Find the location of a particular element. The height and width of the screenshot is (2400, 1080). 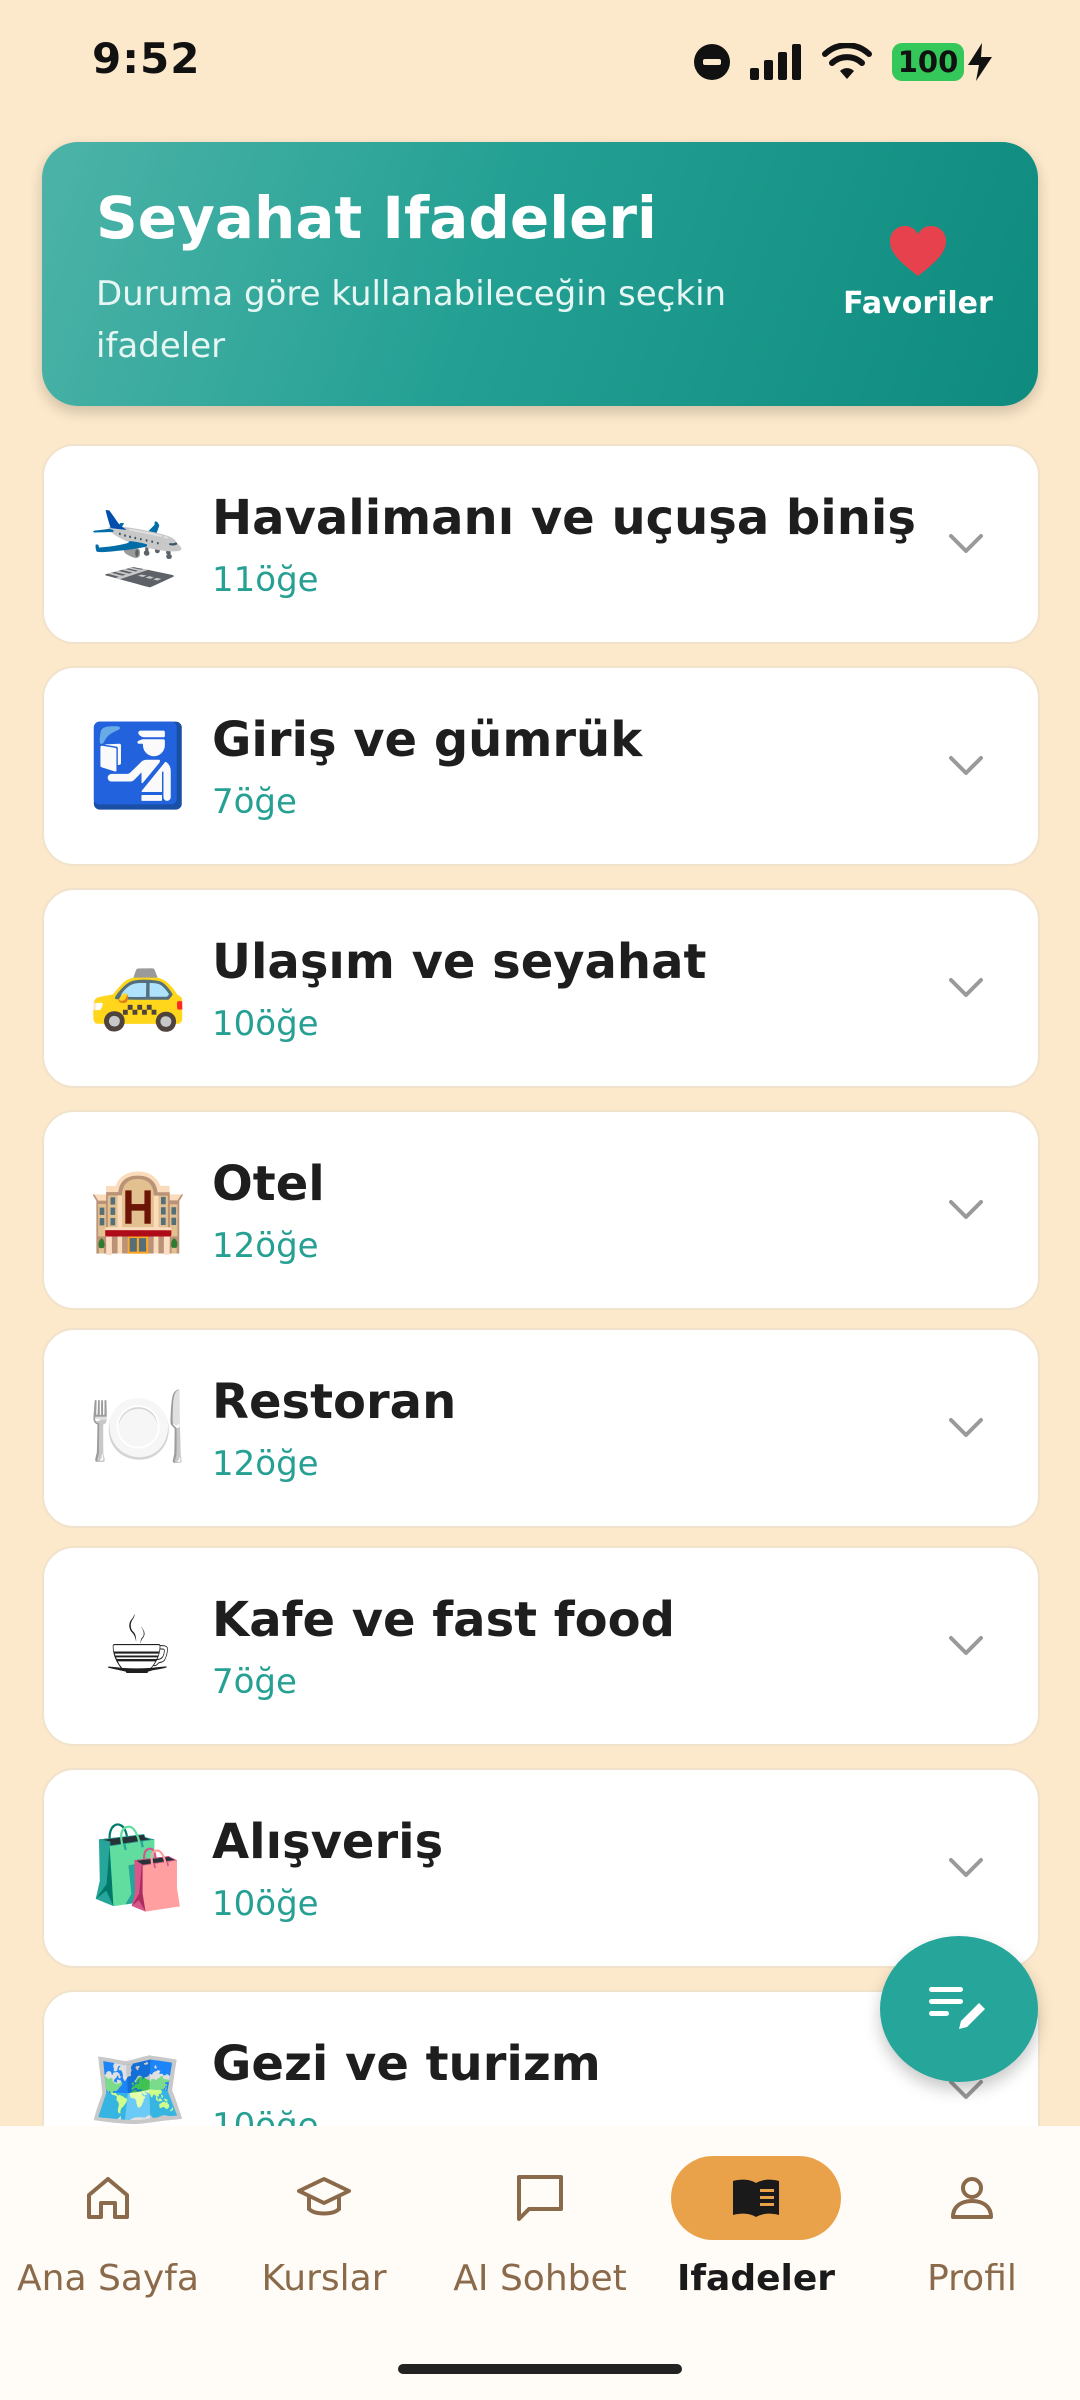

category-title: Otel is located at coordinates (268, 1184).